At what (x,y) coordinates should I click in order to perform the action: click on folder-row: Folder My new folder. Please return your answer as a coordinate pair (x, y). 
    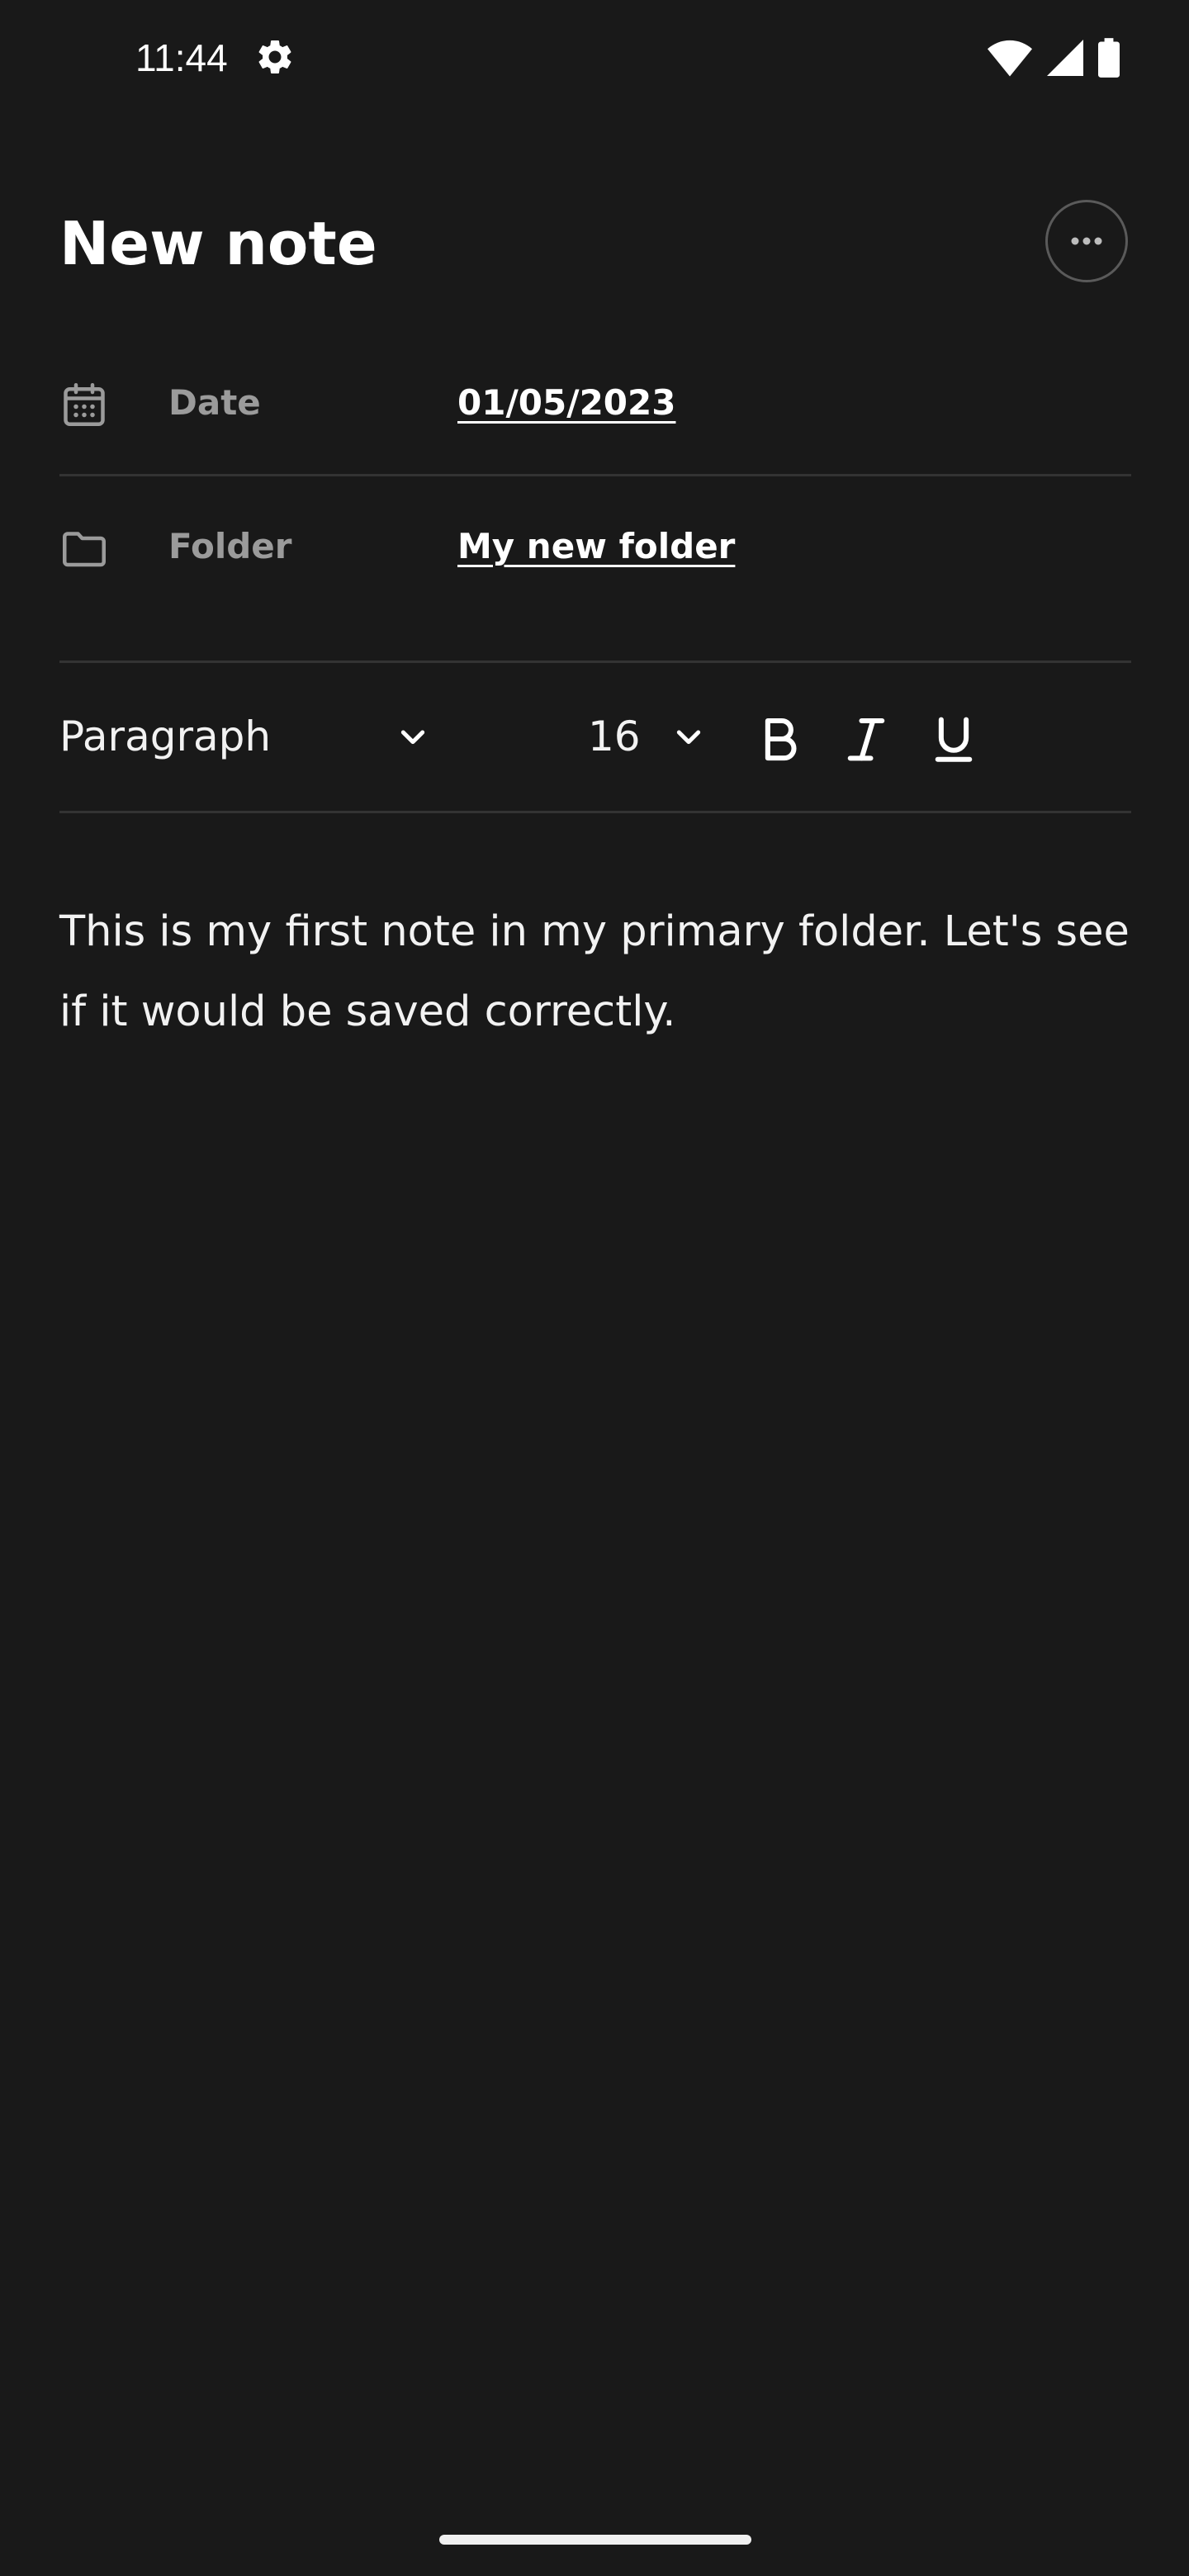
    Looking at the image, I should click on (595, 548).